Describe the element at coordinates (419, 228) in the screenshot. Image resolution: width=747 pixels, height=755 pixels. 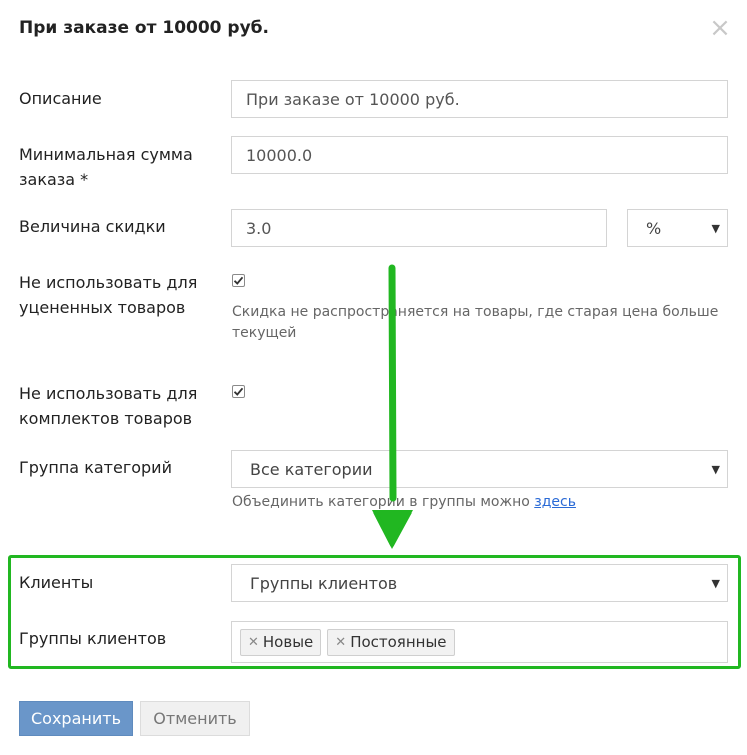
I see `discount-input: 3.0` at that location.